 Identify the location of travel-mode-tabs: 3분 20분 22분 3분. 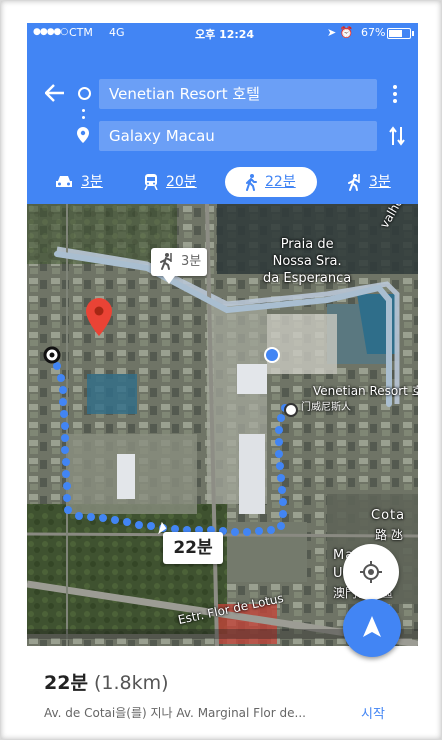
(222, 182).